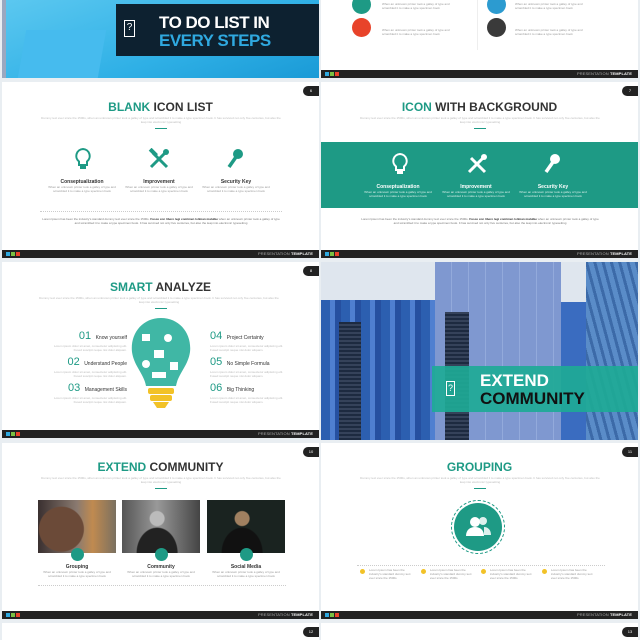  Describe the element at coordinates (161, 526) in the screenshot. I see `photo-community` at that location.